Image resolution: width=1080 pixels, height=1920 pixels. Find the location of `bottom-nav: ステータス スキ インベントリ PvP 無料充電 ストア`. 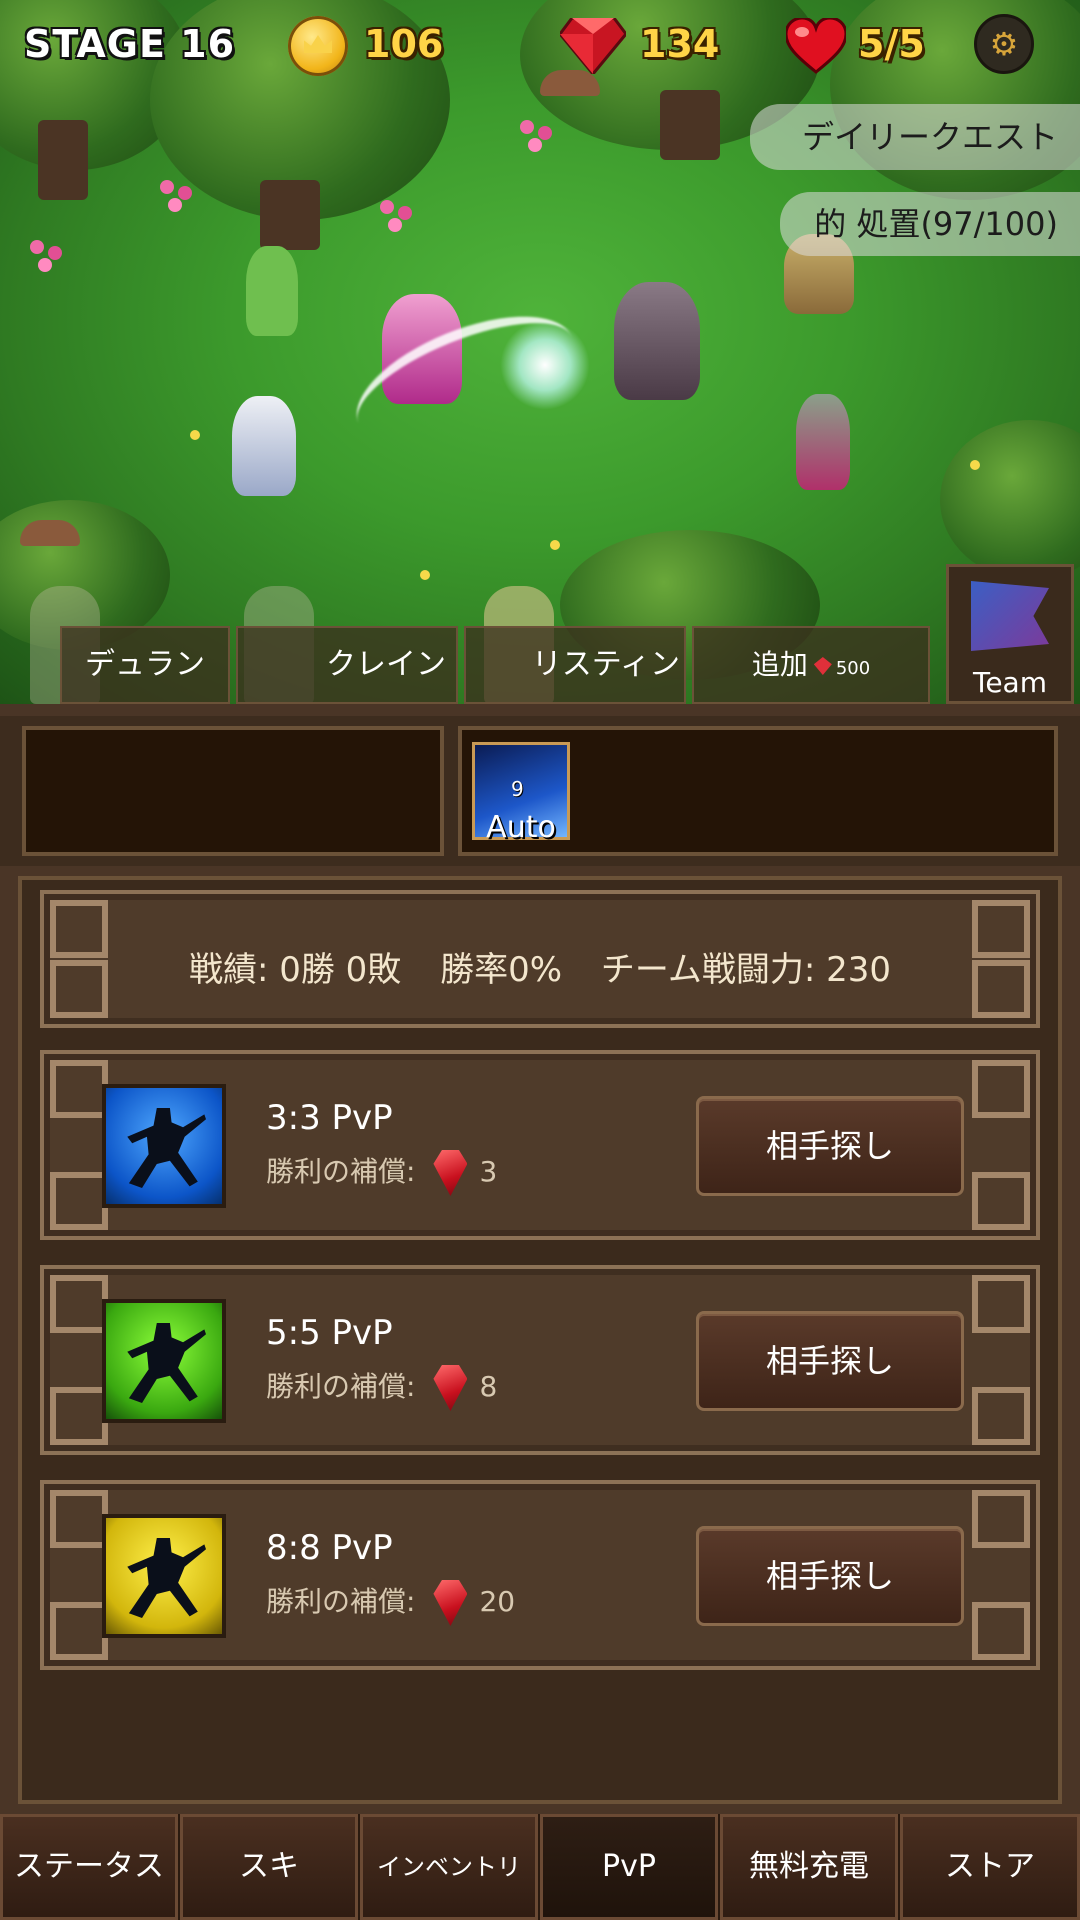

bottom-nav: ステータス スキ インベントリ PvP 無料充電 ストア is located at coordinates (540, 1867).